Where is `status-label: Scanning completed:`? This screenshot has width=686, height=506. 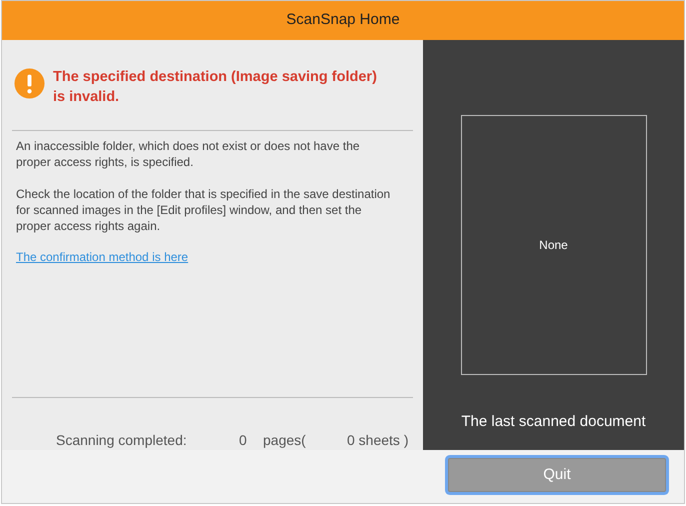
status-label: Scanning completed: is located at coordinates (122, 440).